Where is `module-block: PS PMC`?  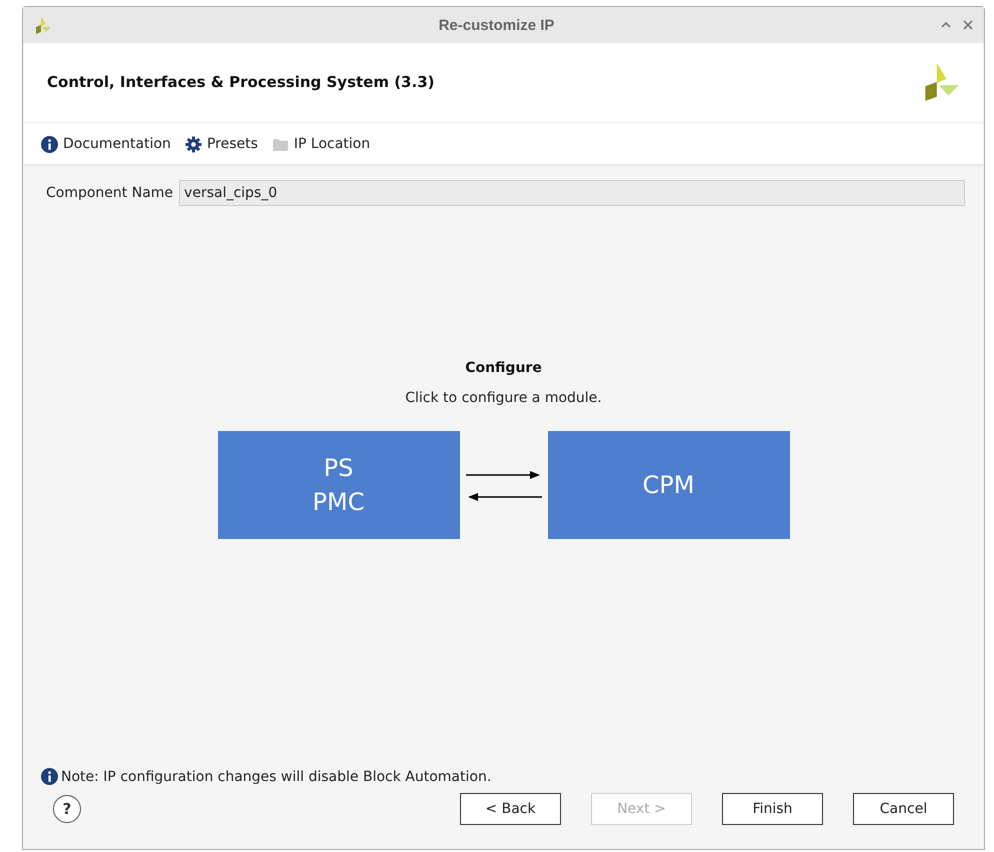 module-block: PS PMC is located at coordinates (339, 485).